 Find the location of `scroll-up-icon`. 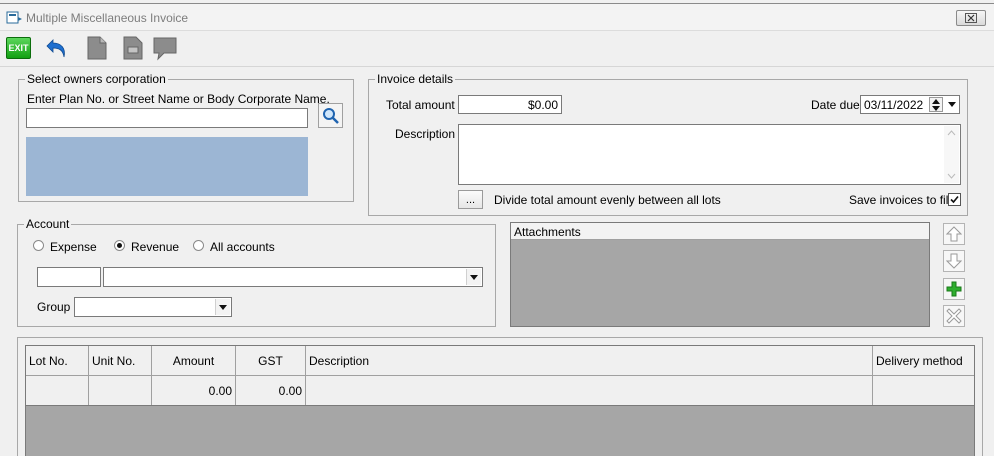

scroll-up-icon is located at coordinates (951, 133).